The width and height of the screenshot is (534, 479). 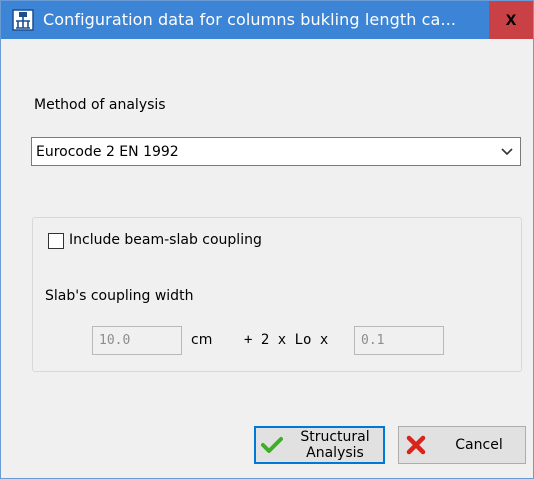 What do you see at coordinates (335, 453) in the screenshot?
I see `structural-label-line2: Analysis` at bounding box center [335, 453].